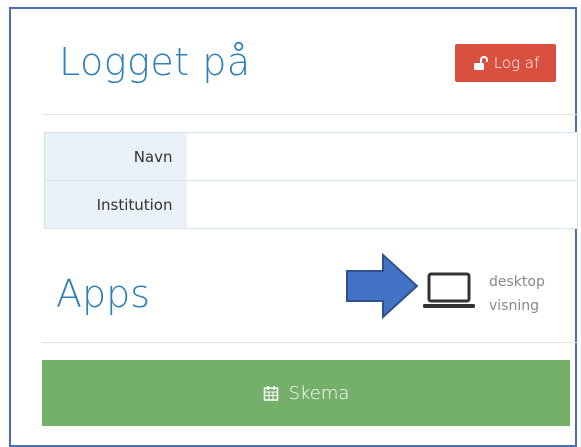  What do you see at coordinates (525, 294) in the screenshot?
I see `desktop-view-link: desktop visning` at bounding box center [525, 294].